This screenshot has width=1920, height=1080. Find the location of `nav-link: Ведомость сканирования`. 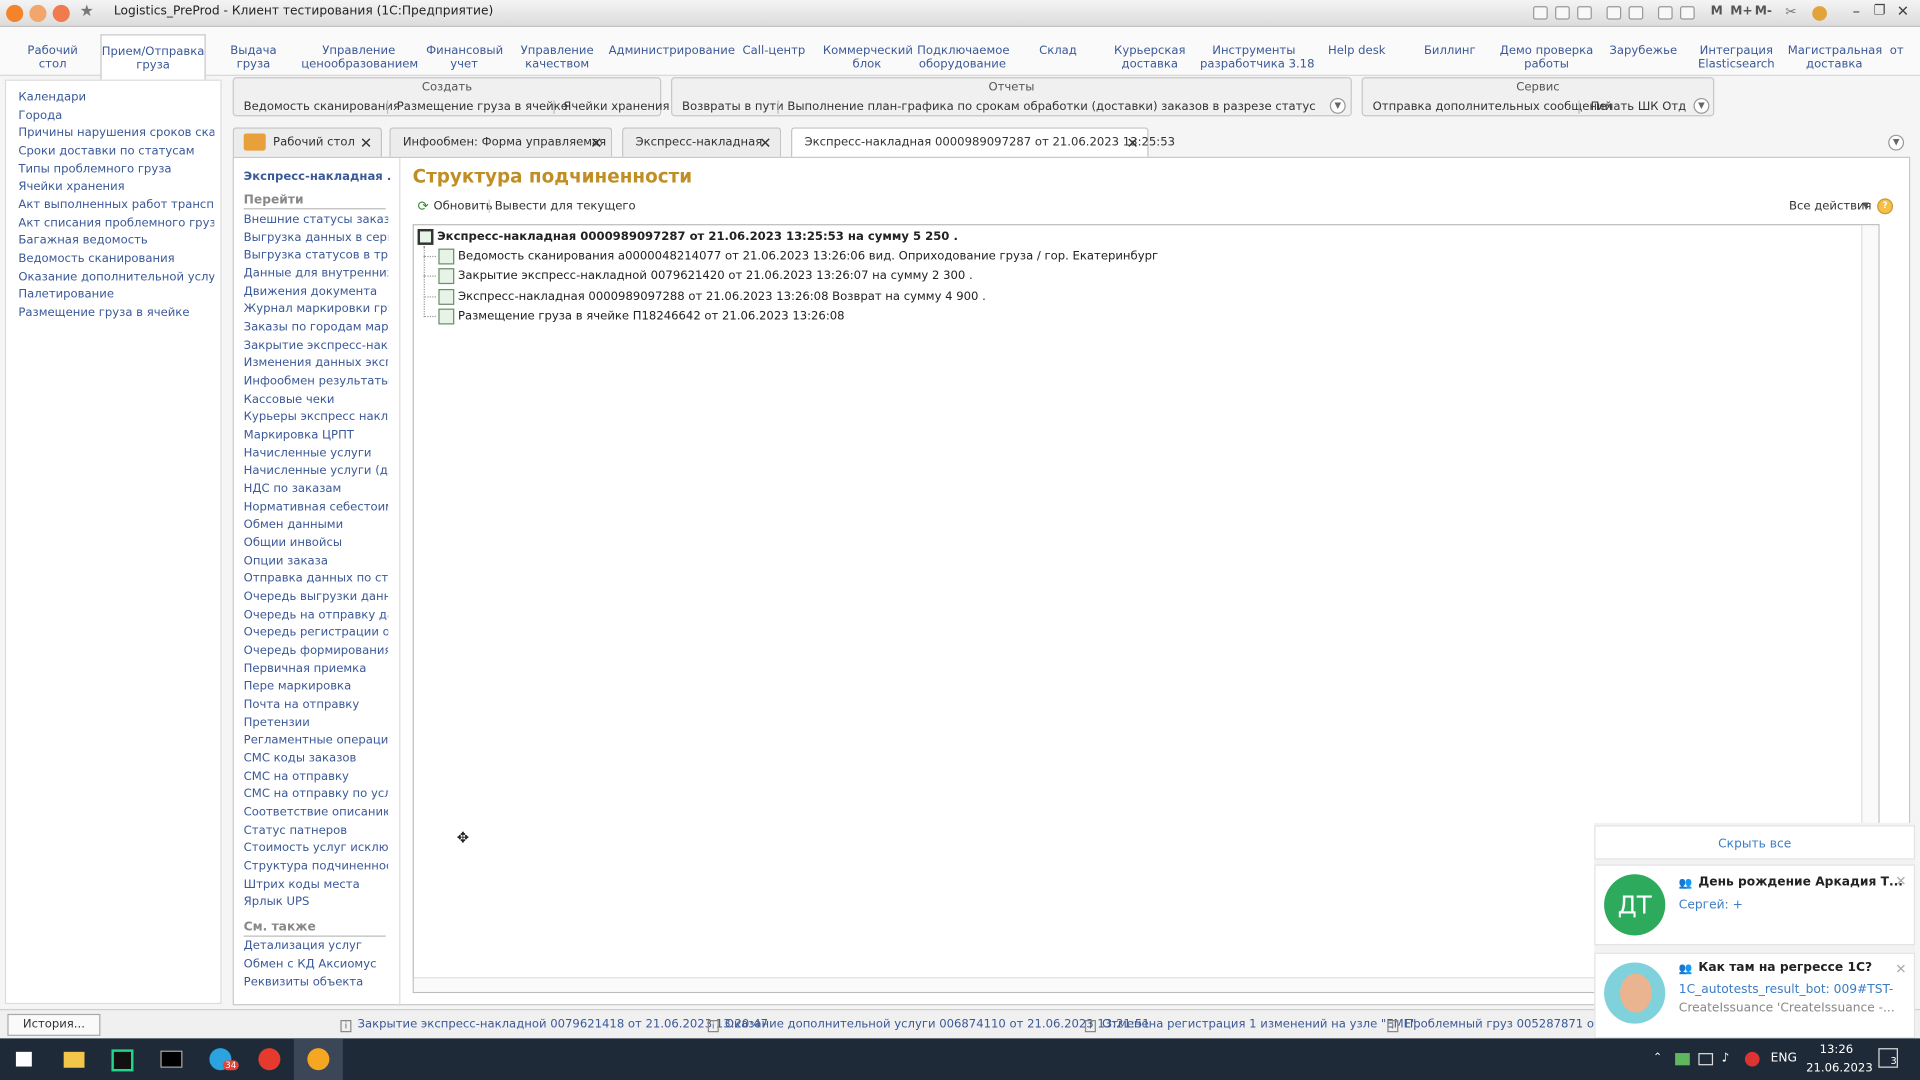

nav-link: Ведомость сканирования is located at coordinates (116, 258).